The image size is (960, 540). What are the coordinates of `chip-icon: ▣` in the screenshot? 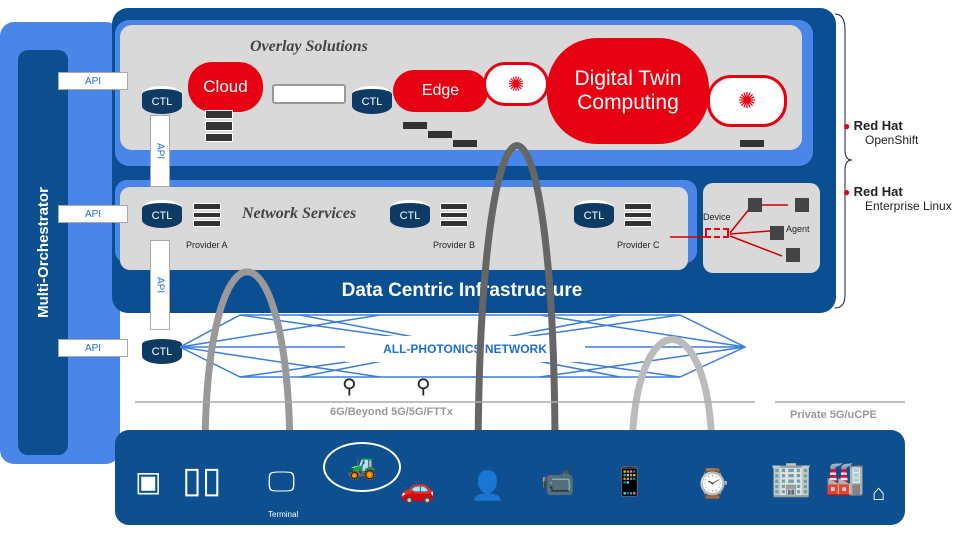 It's located at (148, 481).